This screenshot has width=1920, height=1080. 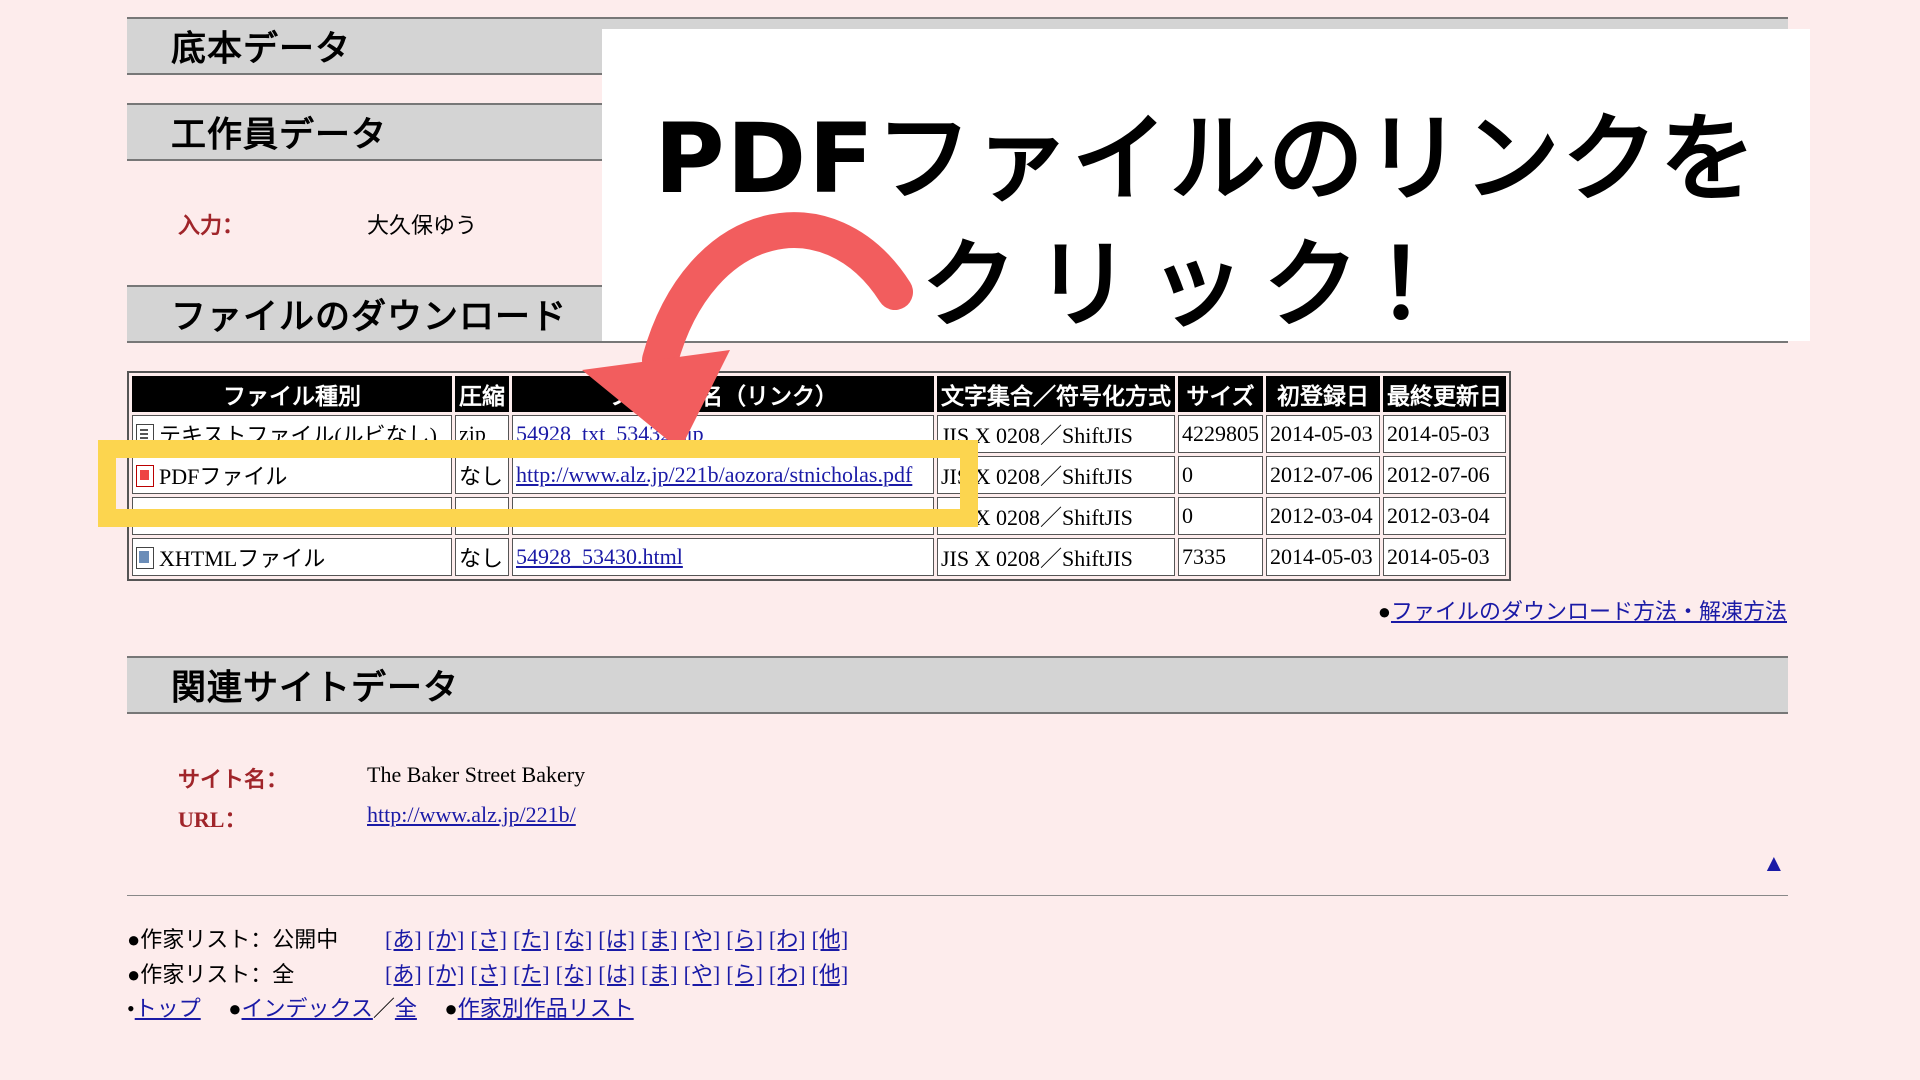 I want to click on pointer-arrow, so click(x=747, y=331).